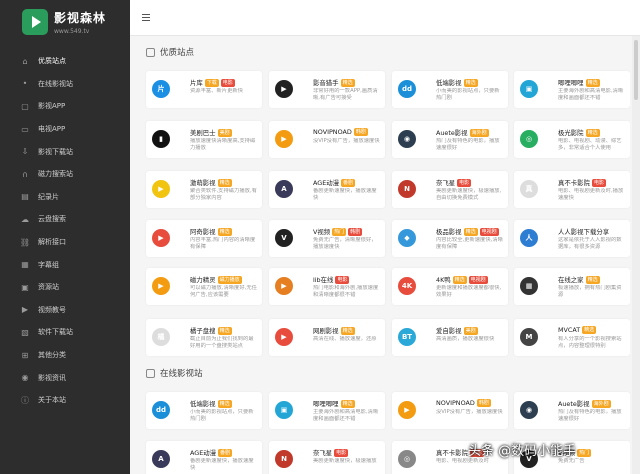 Image resolution: width=640 pixels, height=474 pixels. What do you see at coordinates (177, 53) in the screenshot?
I see `section-title-label: 优质站点` at bounding box center [177, 53].